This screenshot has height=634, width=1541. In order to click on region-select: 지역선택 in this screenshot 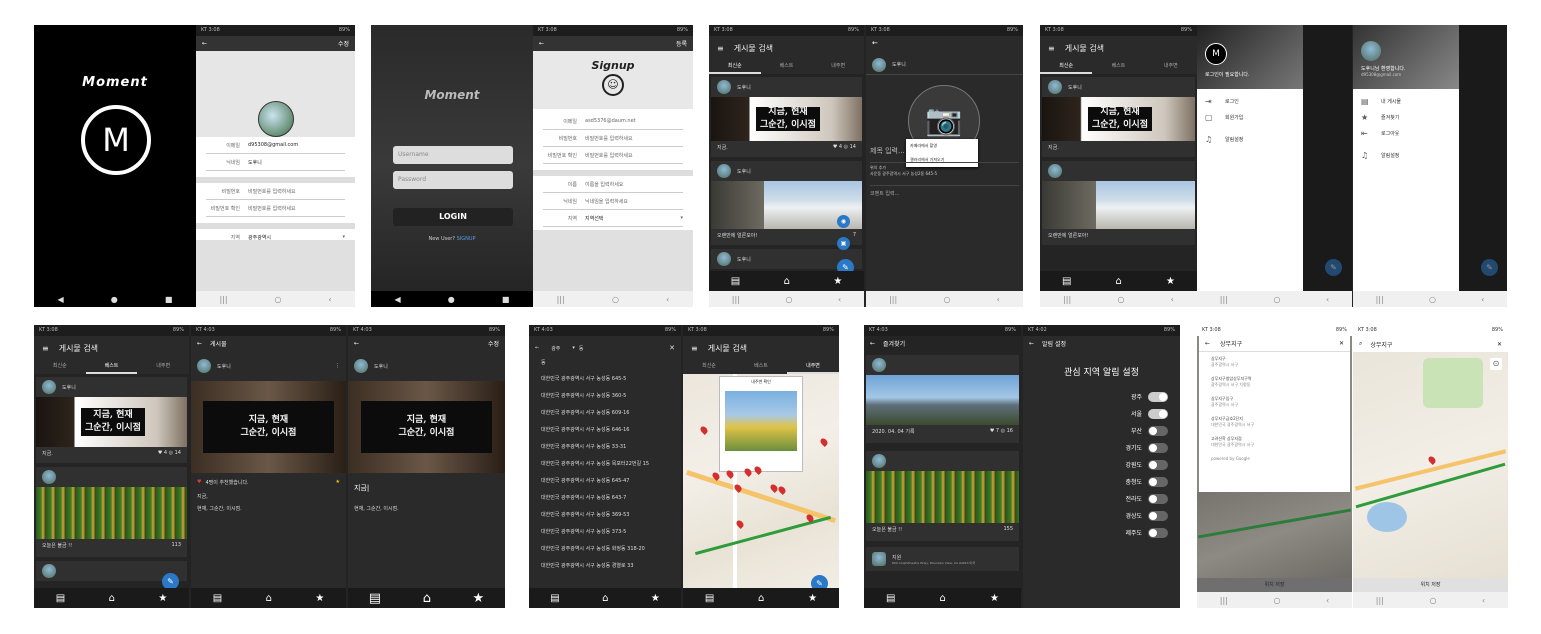, I will do `click(594, 218)`.